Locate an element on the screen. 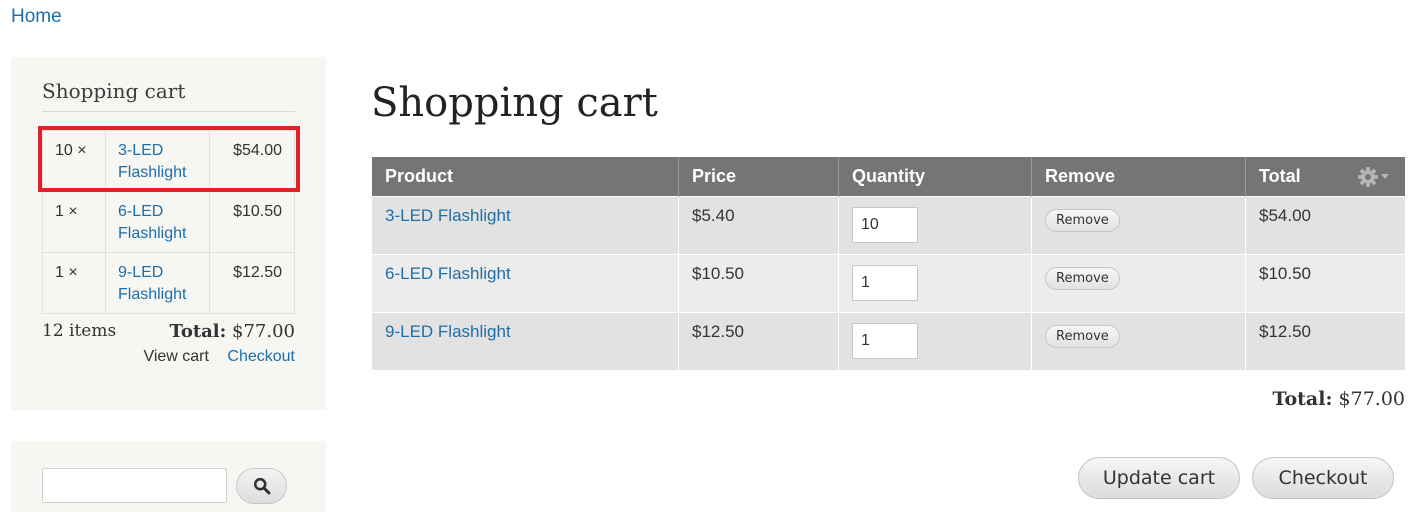 Image resolution: width=1417 pixels, height=512 pixels. table-row: 3-LED Flashlight $5.40 10 Remove $54.00 is located at coordinates (888, 225).